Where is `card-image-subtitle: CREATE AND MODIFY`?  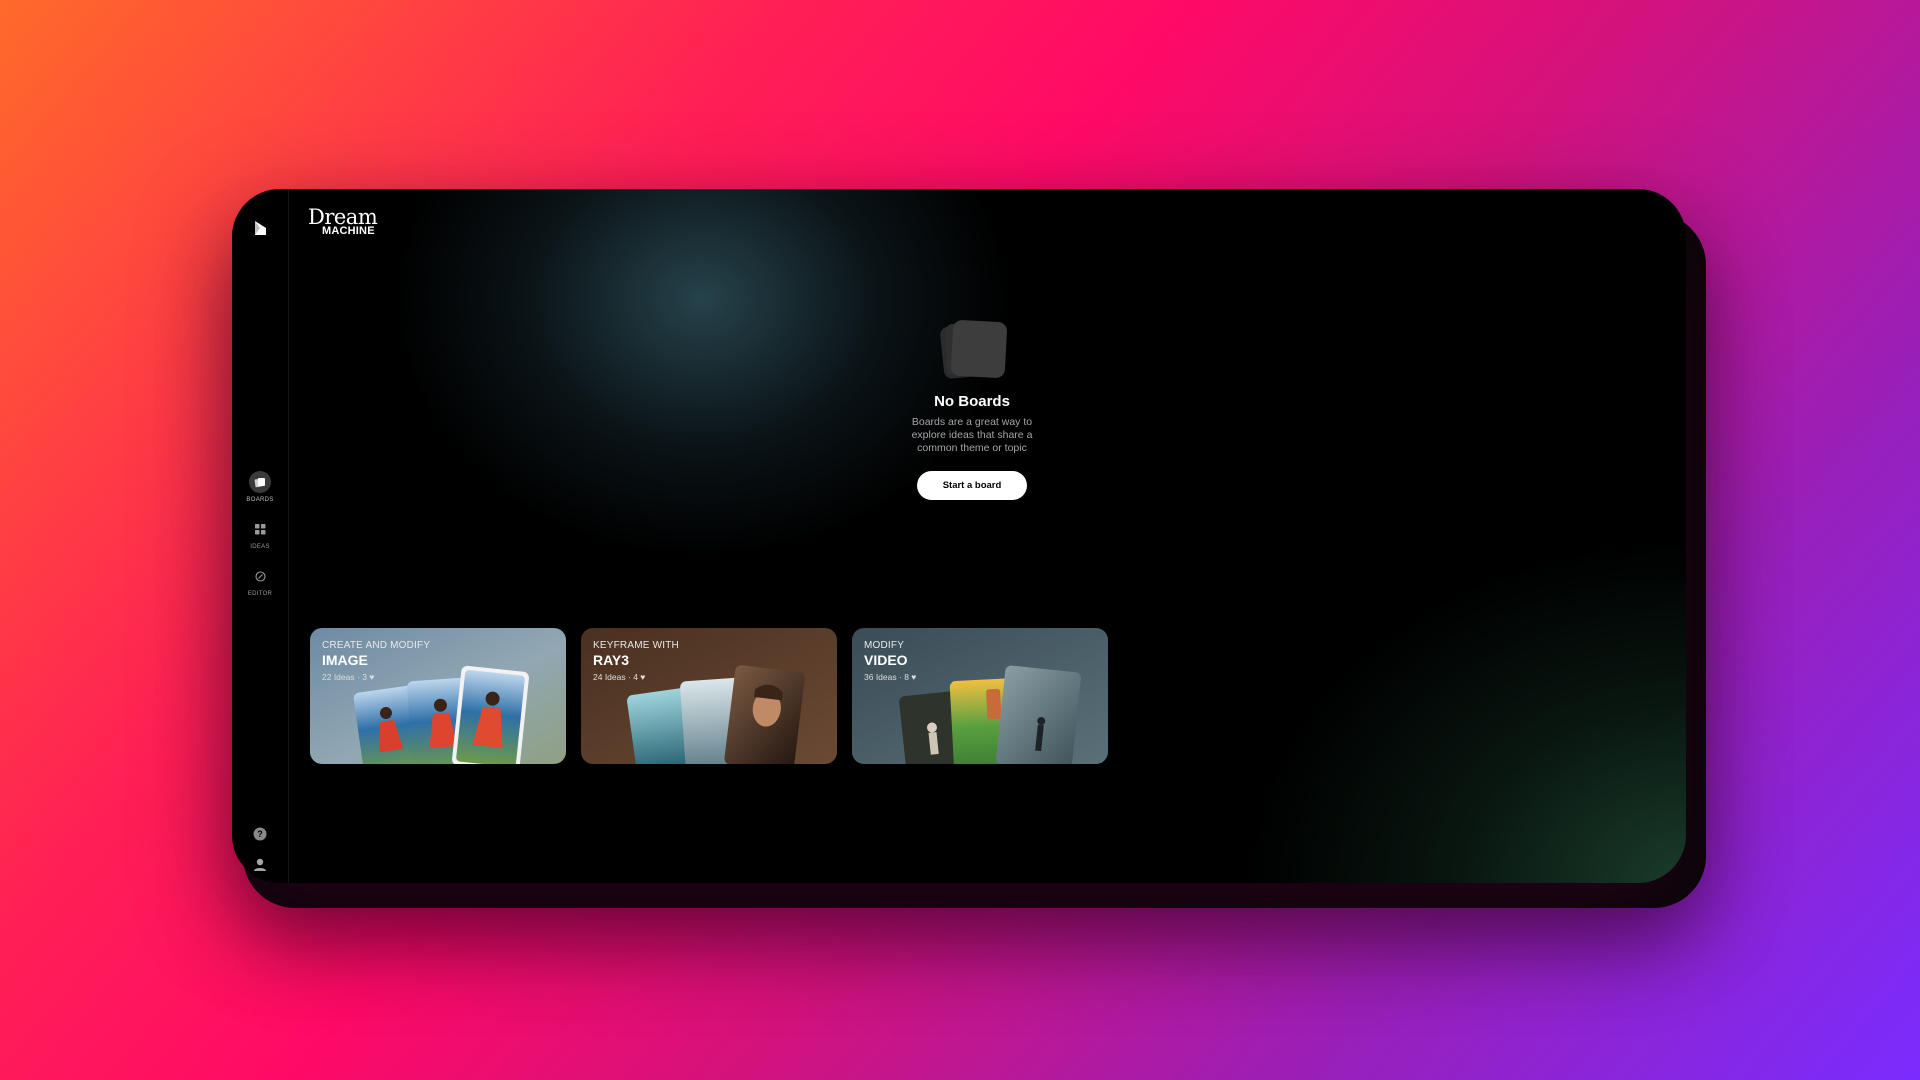 card-image-subtitle: CREATE AND MODIFY is located at coordinates (376, 645).